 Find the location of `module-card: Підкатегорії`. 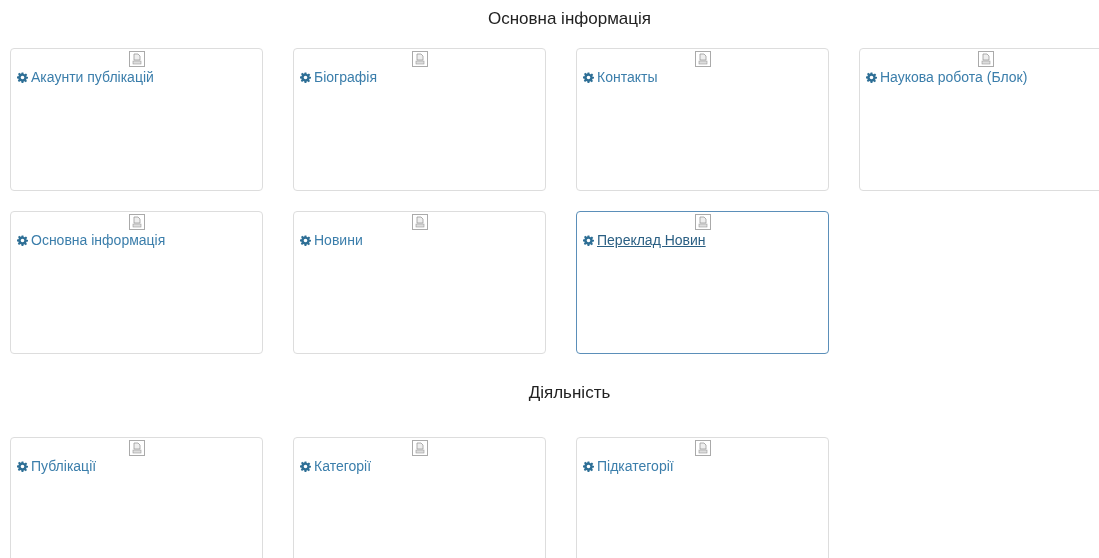

module-card: Підкатегорії is located at coordinates (702, 497).